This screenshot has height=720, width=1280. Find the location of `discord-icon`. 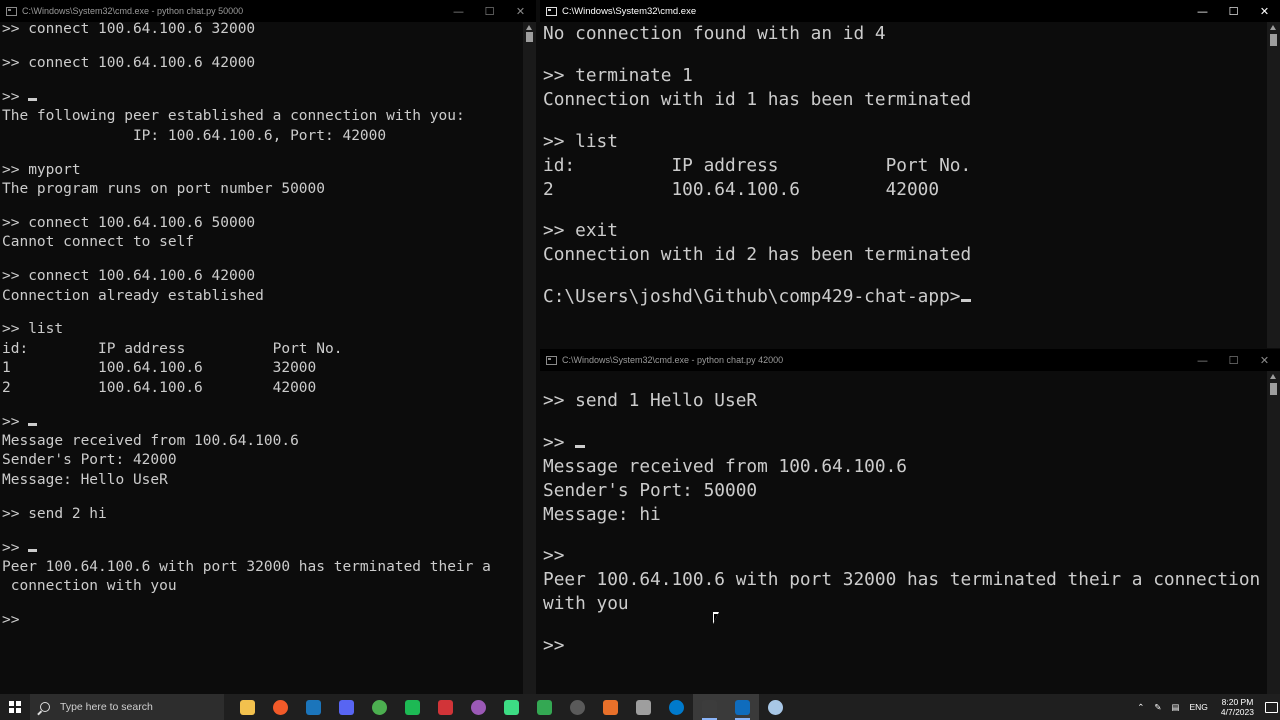

discord-icon is located at coordinates (346, 707).